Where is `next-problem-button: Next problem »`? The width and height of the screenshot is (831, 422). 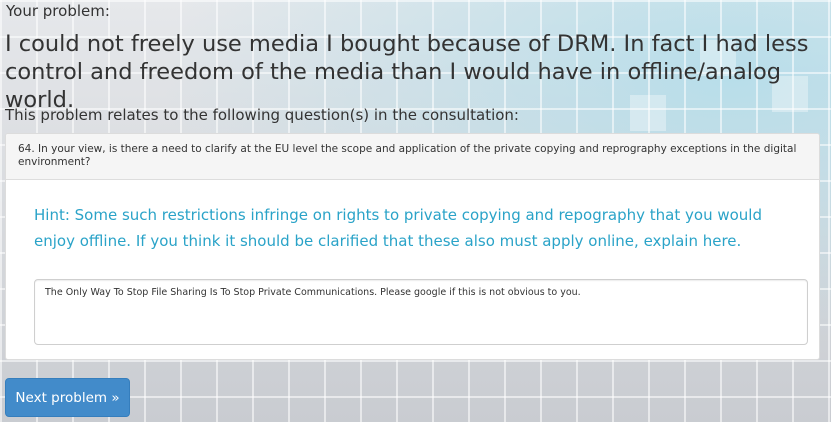
next-problem-button: Next problem » is located at coordinates (67, 397).